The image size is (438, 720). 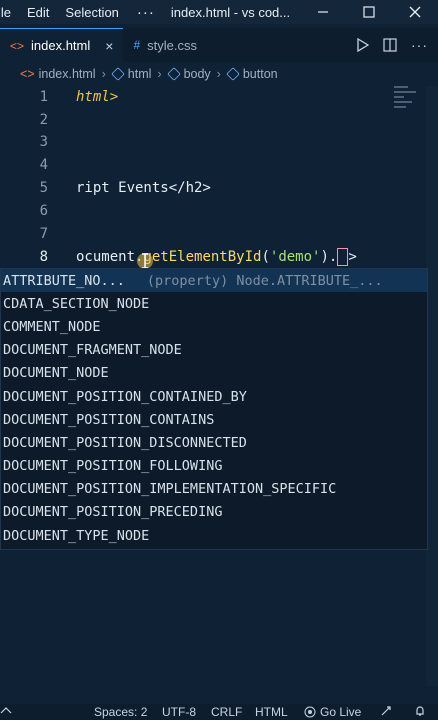 I want to click on code-line: 5 ript Events</h2>, so click(x=219, y=188).